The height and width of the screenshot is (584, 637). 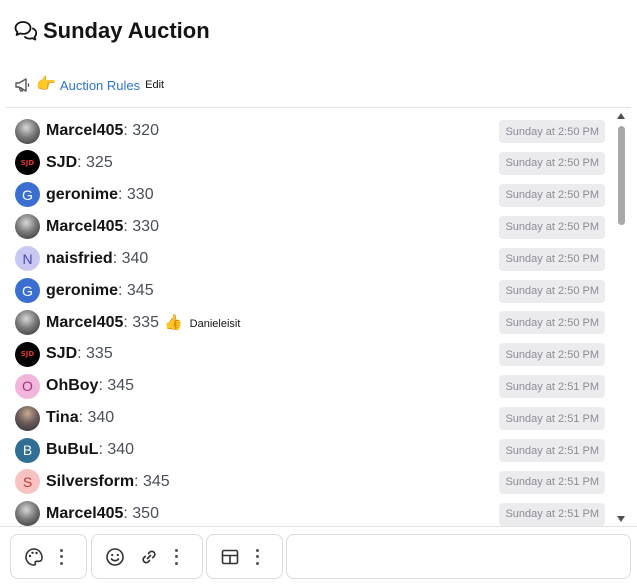 I want to click on table-button, so click(x=230, y=557).